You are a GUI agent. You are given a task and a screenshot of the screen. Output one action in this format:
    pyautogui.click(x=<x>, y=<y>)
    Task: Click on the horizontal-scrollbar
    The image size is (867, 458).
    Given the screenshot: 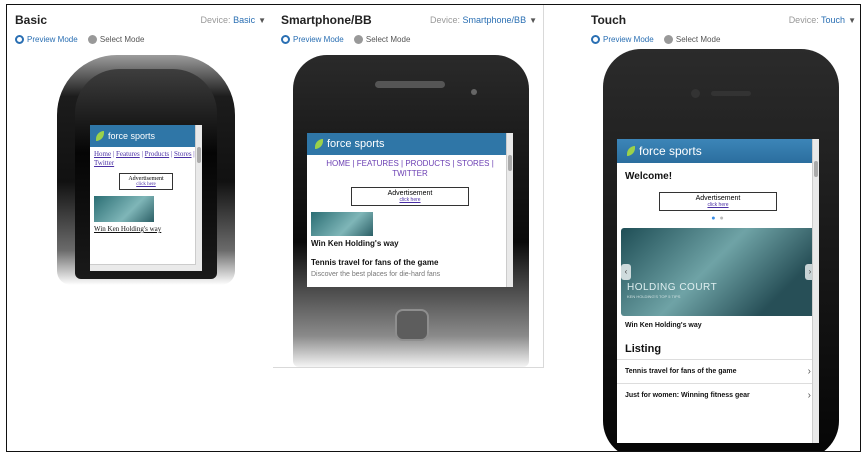 What is the action you would take?
    pyautogui.click(x=143, y=267)
    